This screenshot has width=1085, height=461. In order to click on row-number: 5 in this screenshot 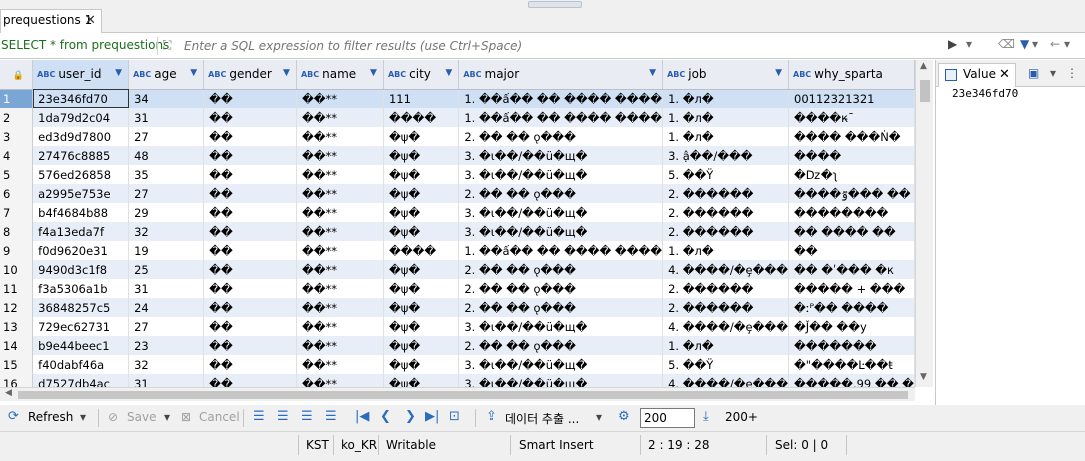, I will do `click(17, 174)`.